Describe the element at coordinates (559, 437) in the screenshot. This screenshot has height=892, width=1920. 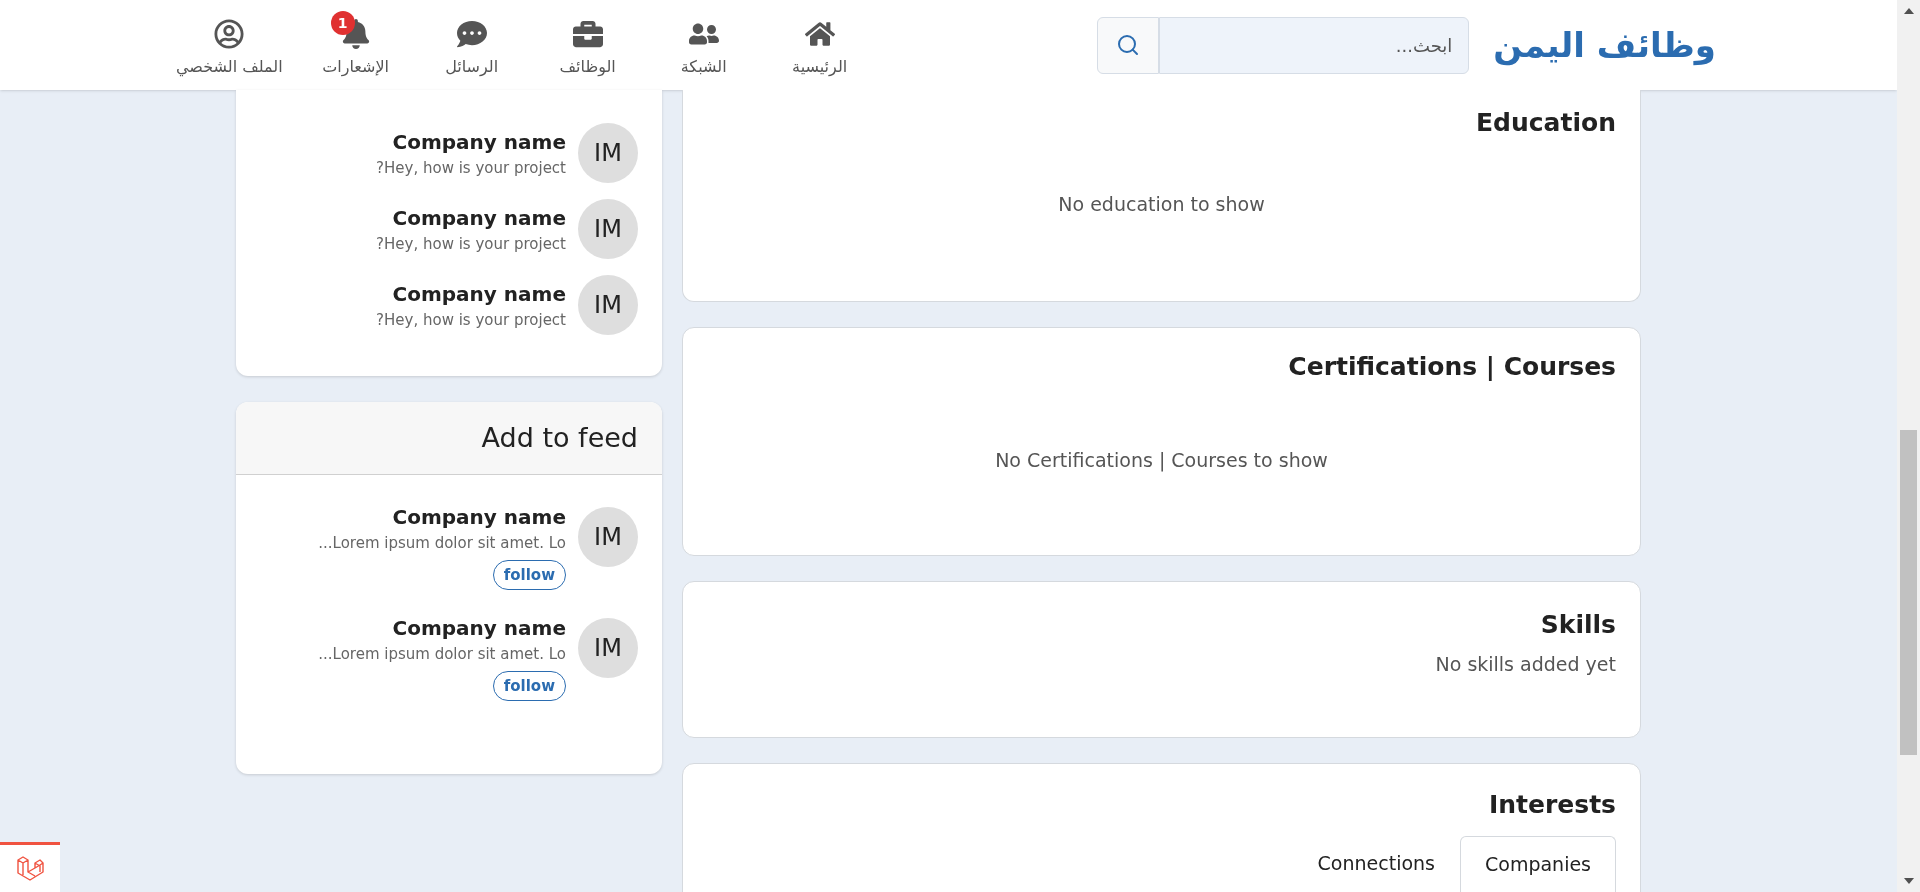
I see `card-title: Add to feed` at that location.